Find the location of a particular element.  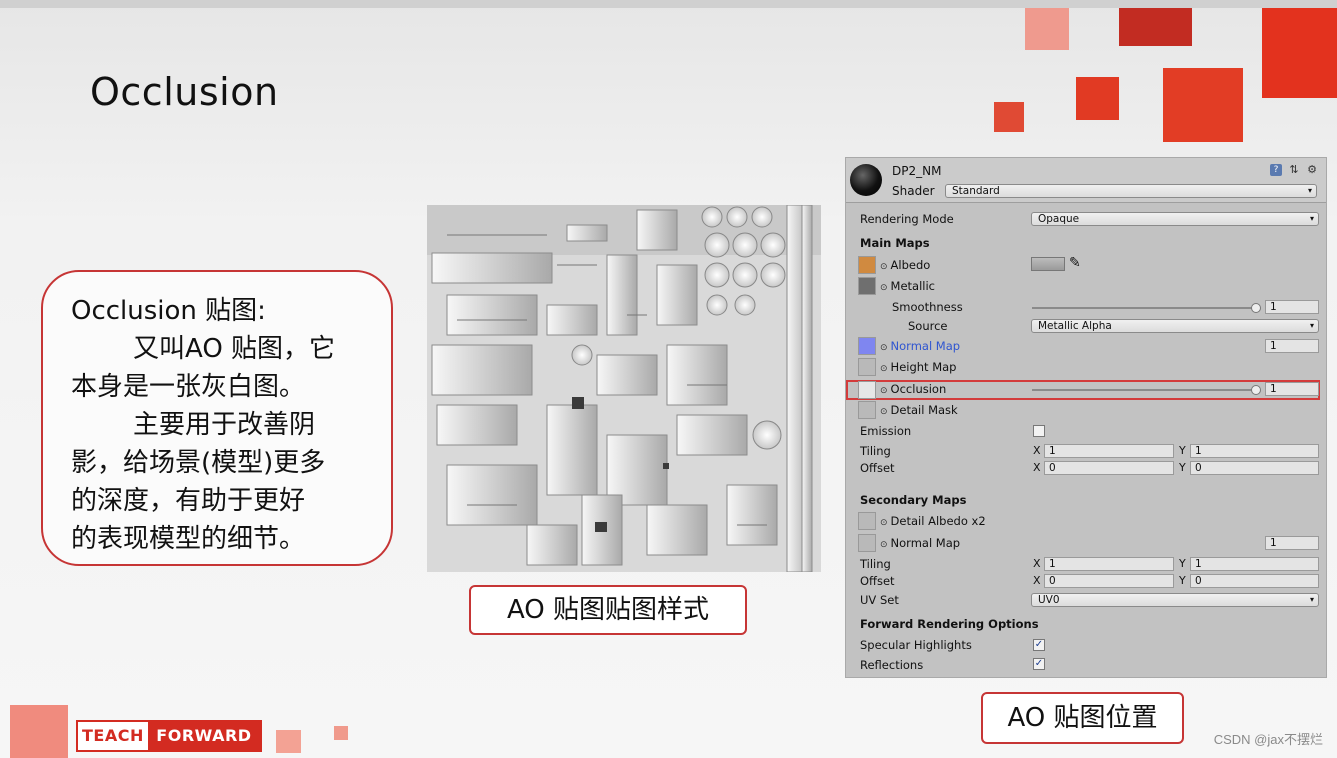

preset-icon: ⇅ is located at coordinates (1294, 170).